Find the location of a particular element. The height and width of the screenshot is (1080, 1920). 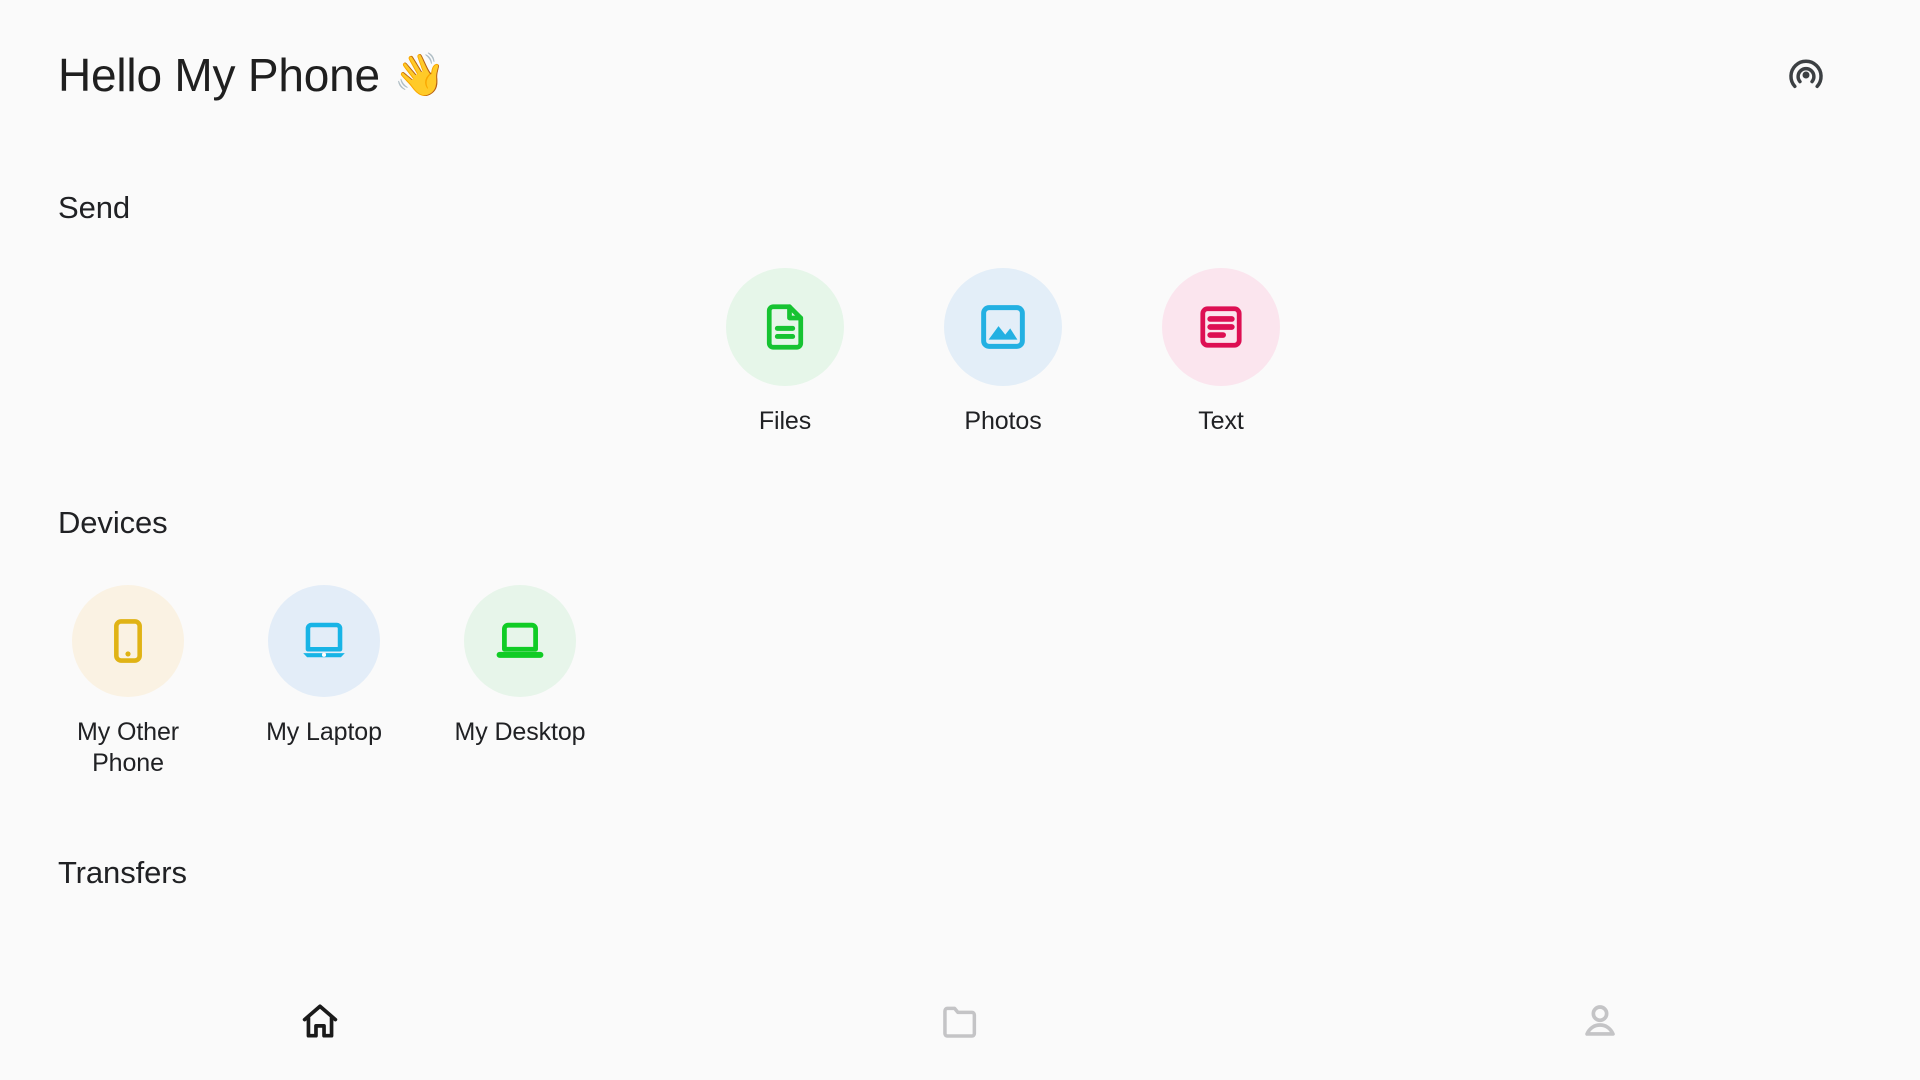

folder-icon is located at coordinates (960, 1021).